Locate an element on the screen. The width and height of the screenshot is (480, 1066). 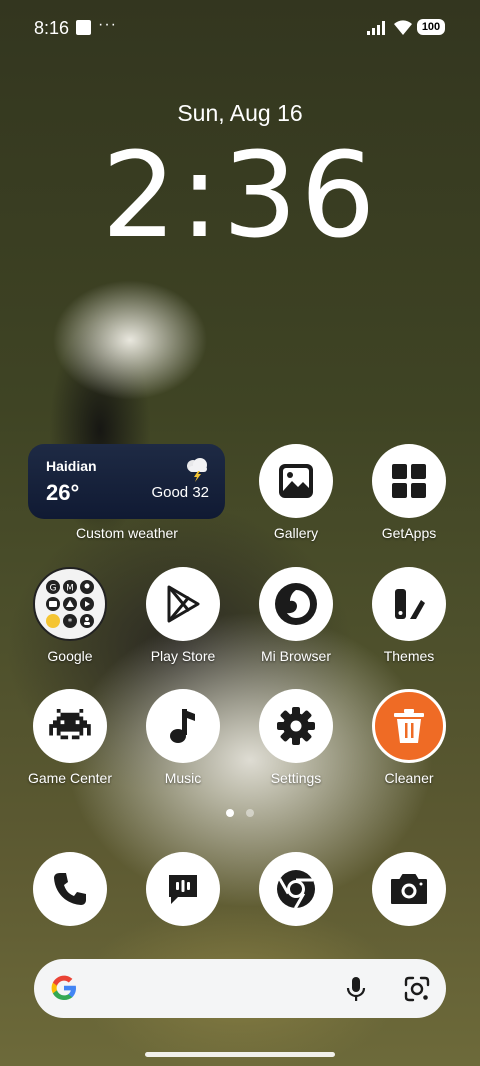
google-folder: G M * is located at coordinates (70, 604).